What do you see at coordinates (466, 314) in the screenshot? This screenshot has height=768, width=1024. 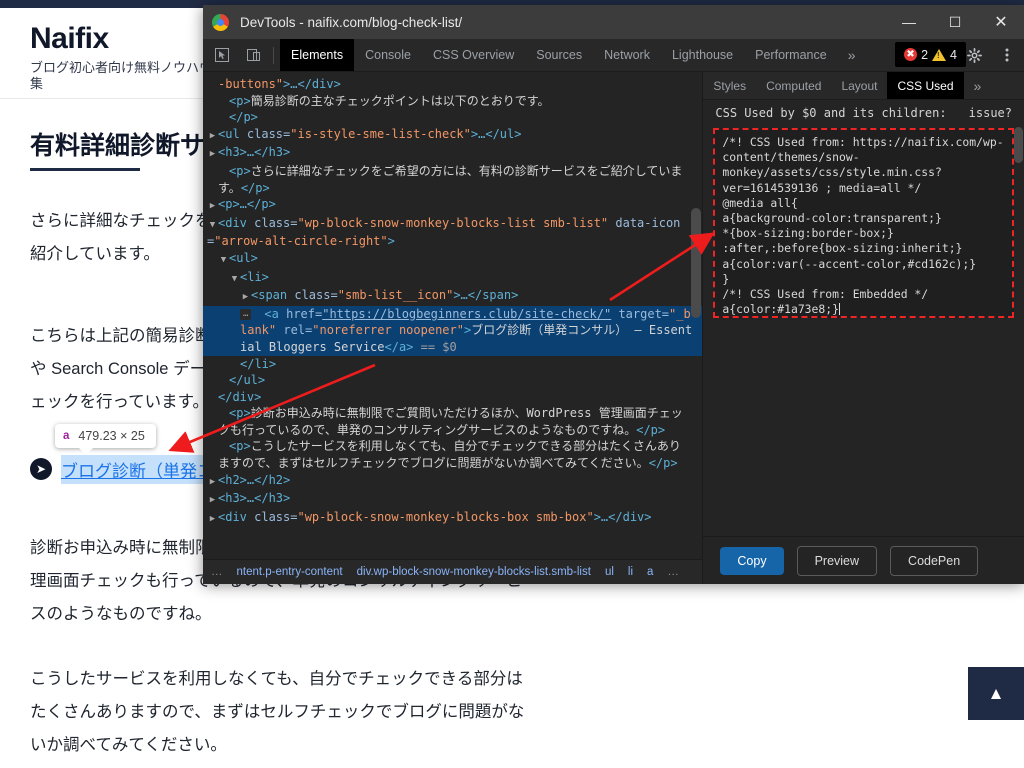 I see `dom-token-lnk: "https://blogbeginners.club/site-check/"` at bounding box center [466, 314].